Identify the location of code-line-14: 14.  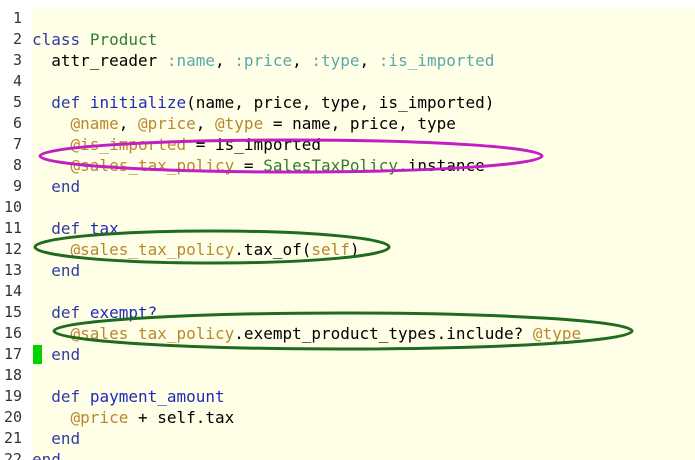
(347, 291).